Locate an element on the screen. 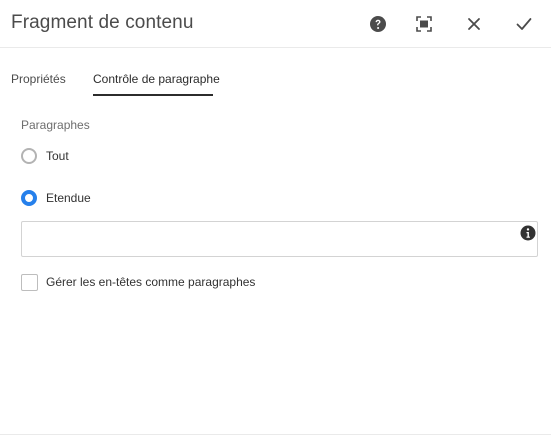  checkmark-icon is located at coordinates (524, 24).